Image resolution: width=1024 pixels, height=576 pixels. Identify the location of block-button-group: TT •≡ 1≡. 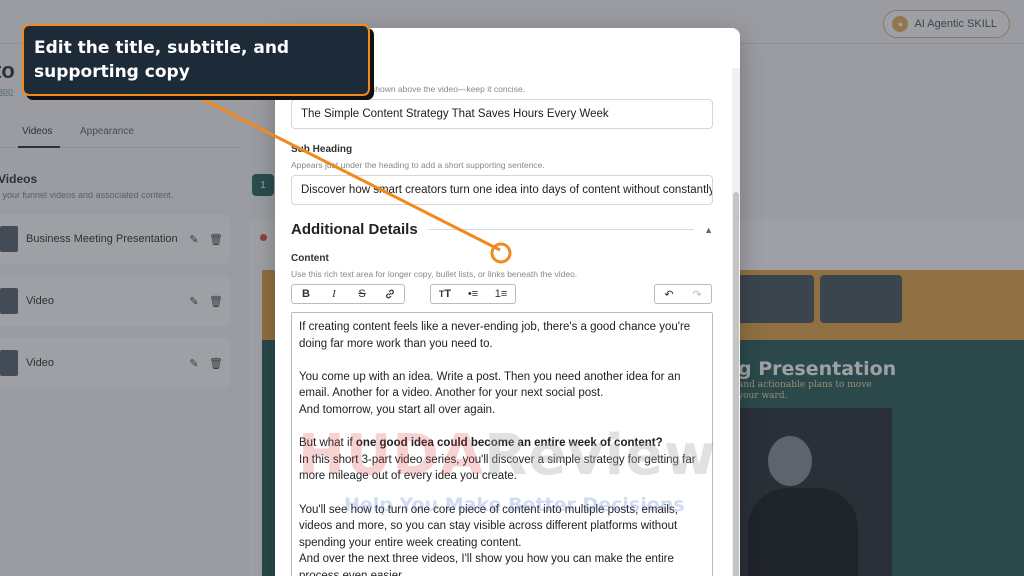
(473, 294).